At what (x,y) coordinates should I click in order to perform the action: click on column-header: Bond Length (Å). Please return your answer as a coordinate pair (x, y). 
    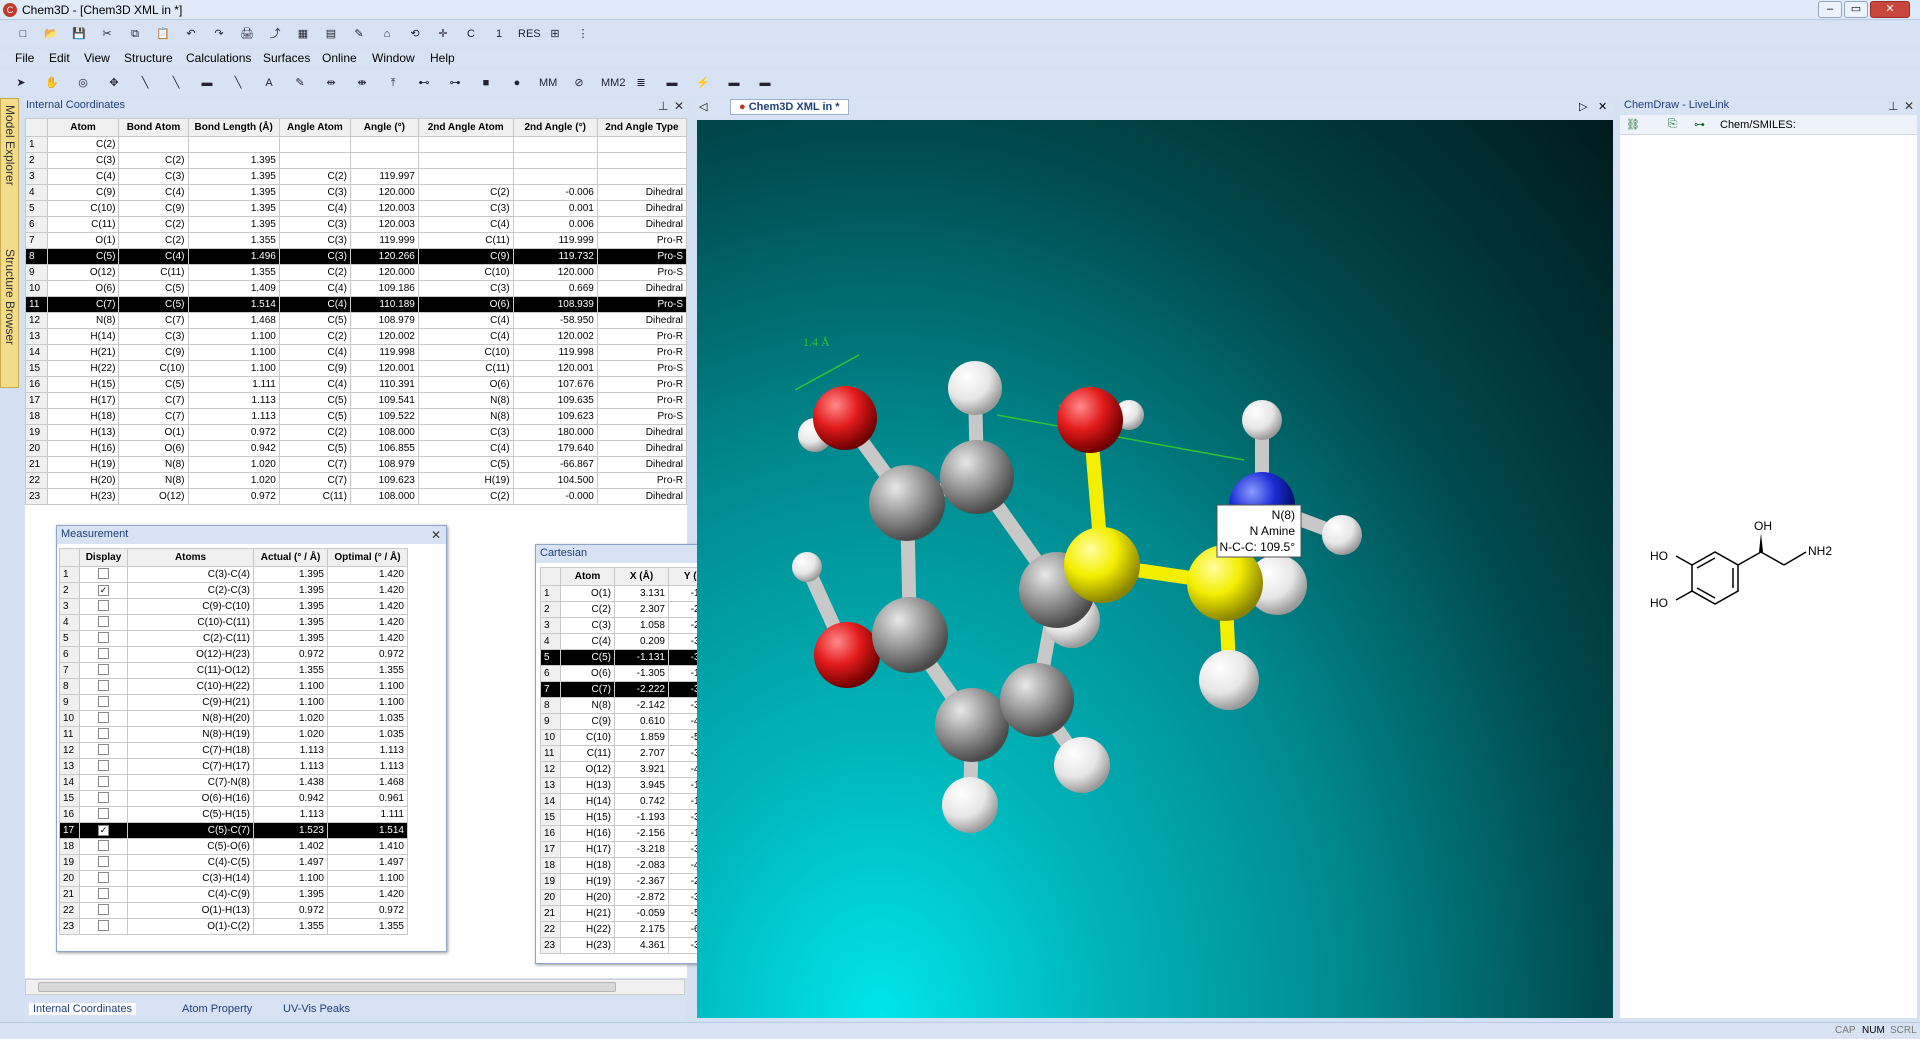
    Looking at the image, I should click on (233, 127).